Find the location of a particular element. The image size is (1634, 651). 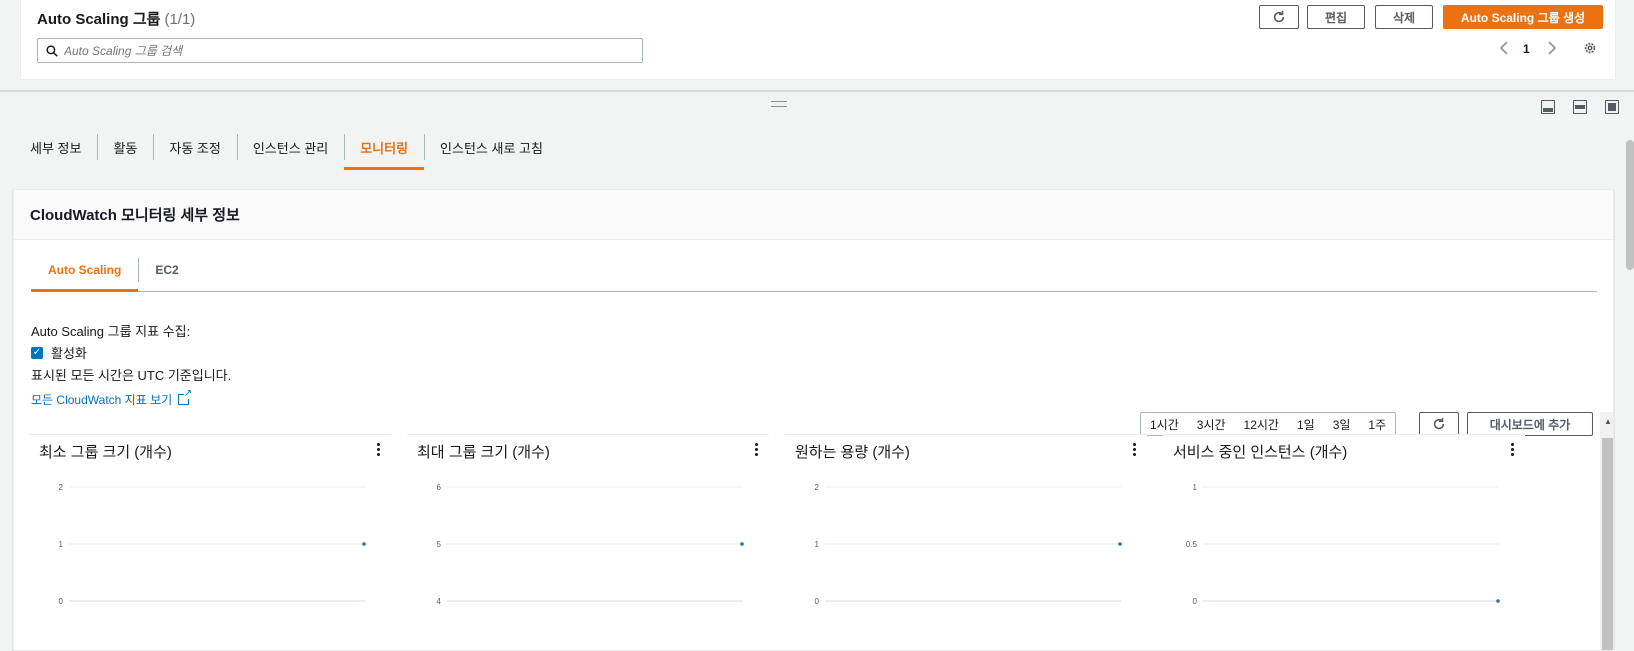

chart-area-scroll-thumb is located at coordinates (1607, 544).